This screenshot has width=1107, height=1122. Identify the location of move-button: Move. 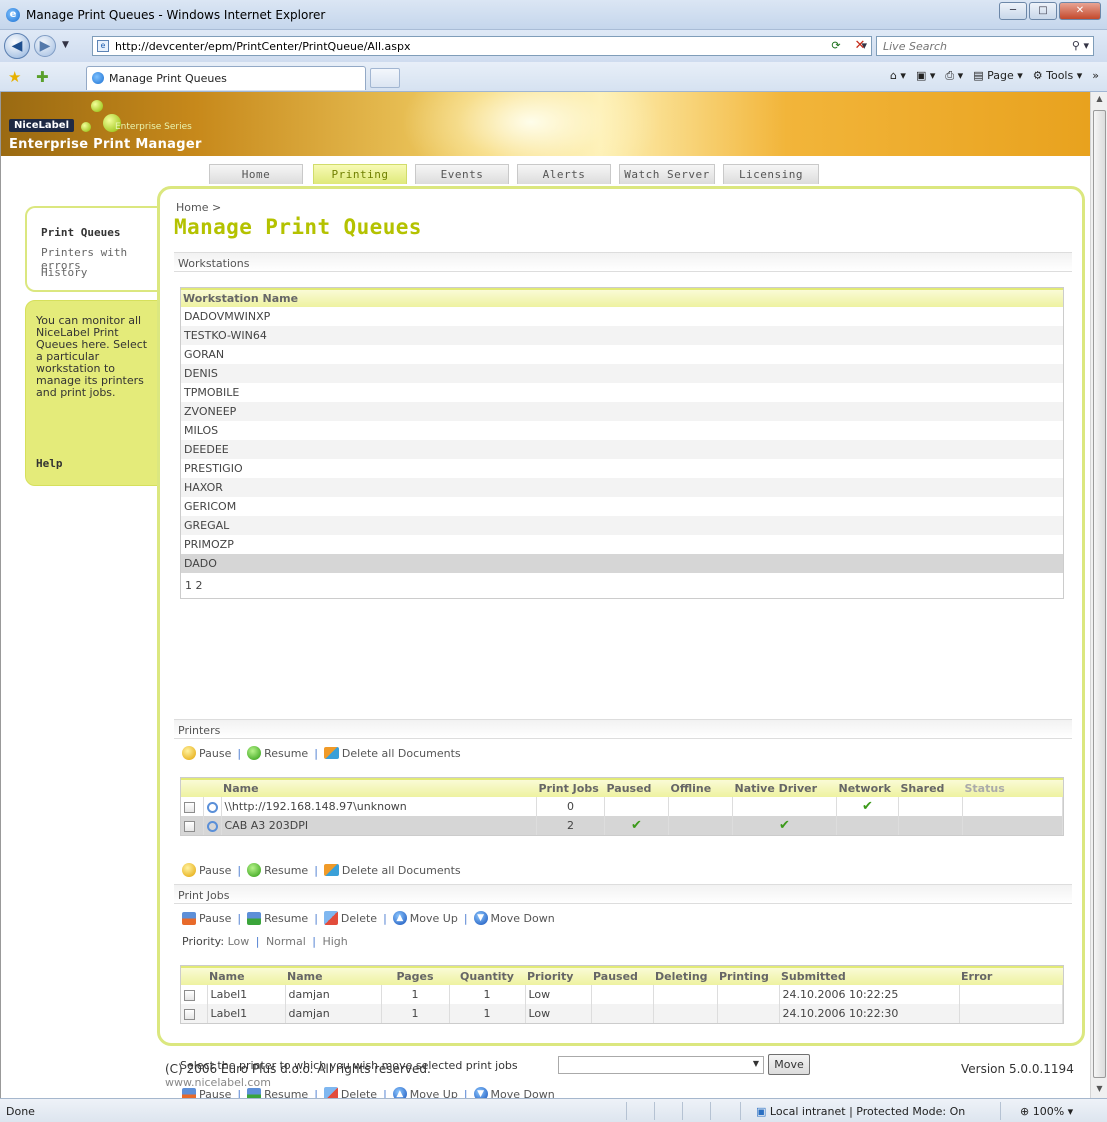
(789, 1064).